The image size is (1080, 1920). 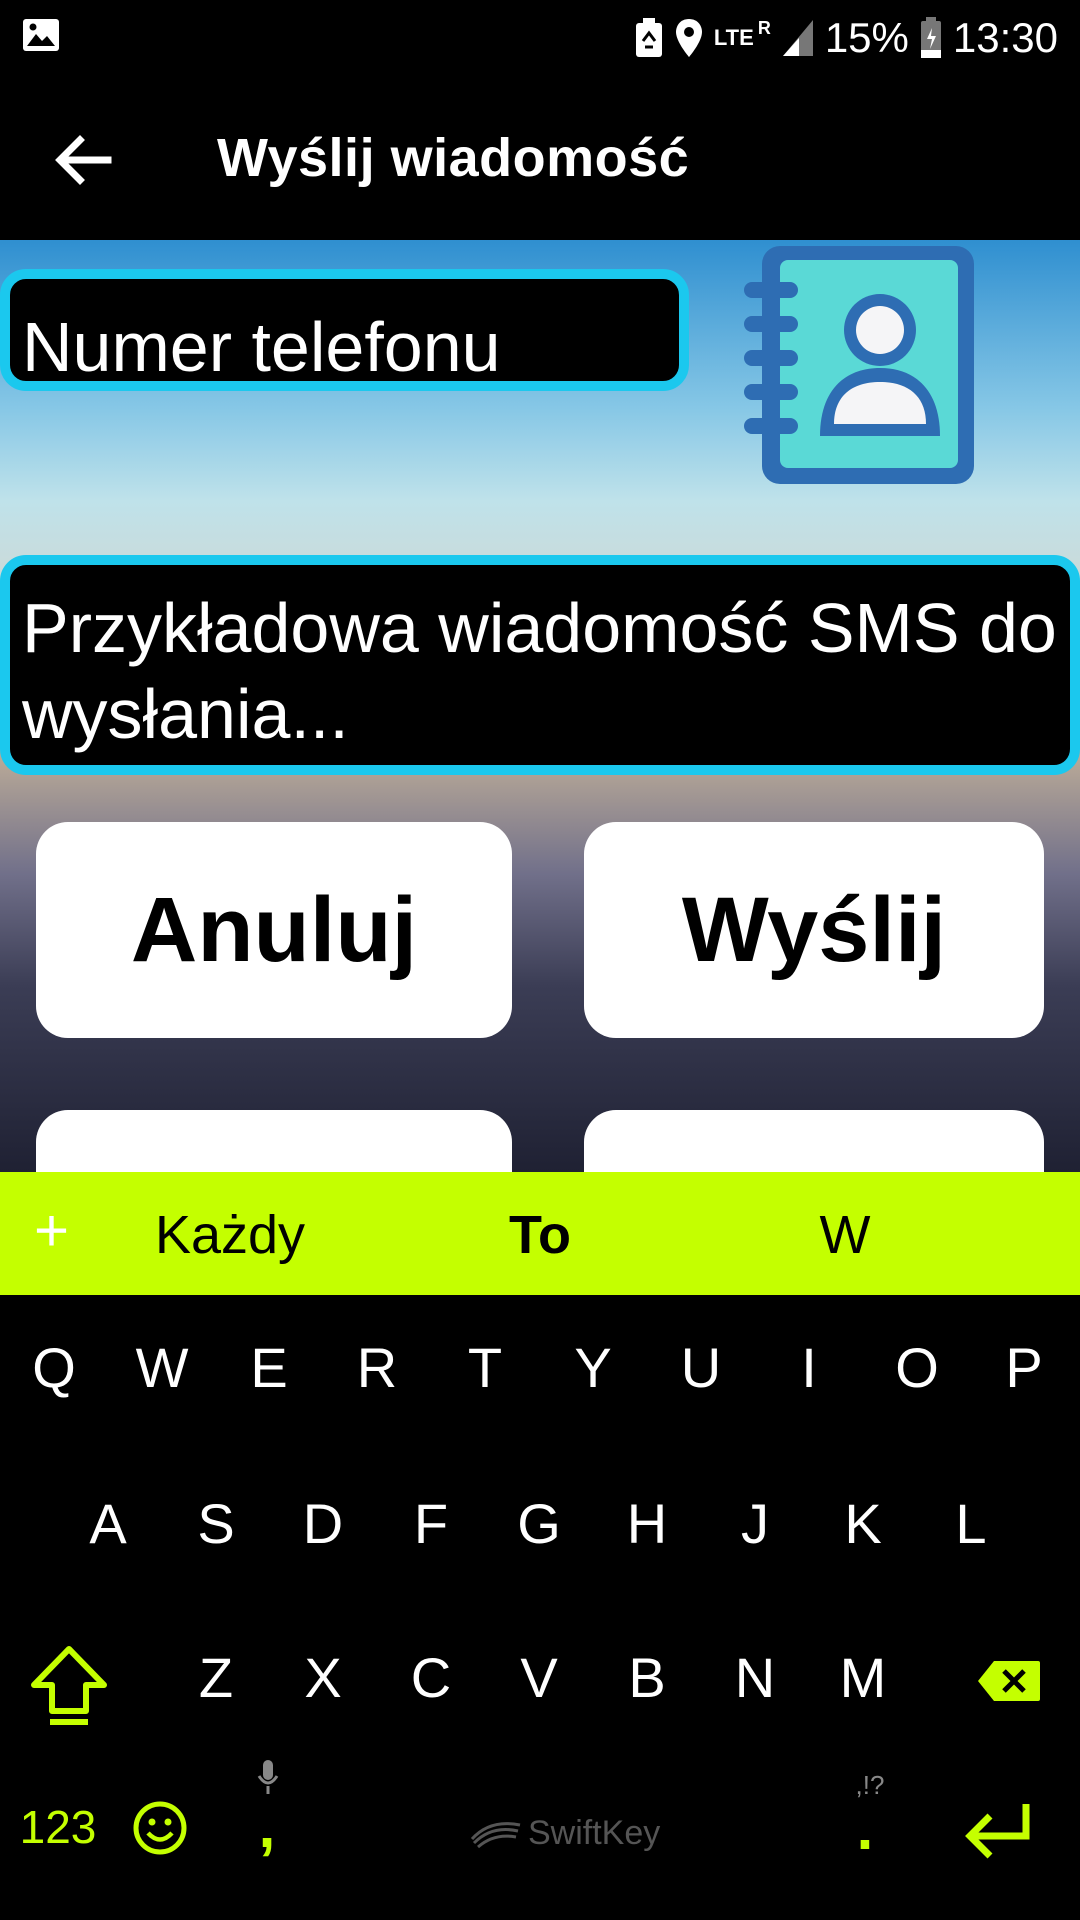 I want to click on status-bar: LTE R 15% 13:30, so click(x=540, y=37).